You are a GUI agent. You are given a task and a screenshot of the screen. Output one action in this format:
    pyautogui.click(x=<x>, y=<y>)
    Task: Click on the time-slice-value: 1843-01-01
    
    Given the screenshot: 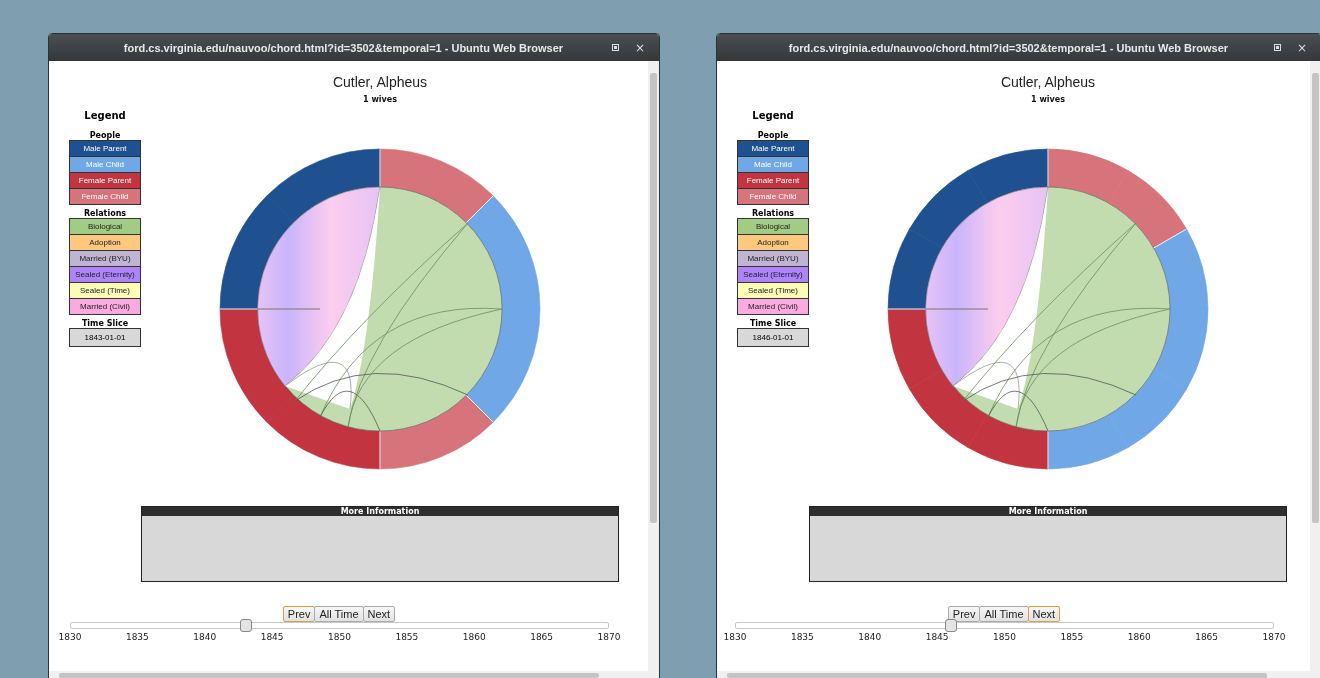 What is the action you would take?
    pyautogui.click(x=105, y=337)
    